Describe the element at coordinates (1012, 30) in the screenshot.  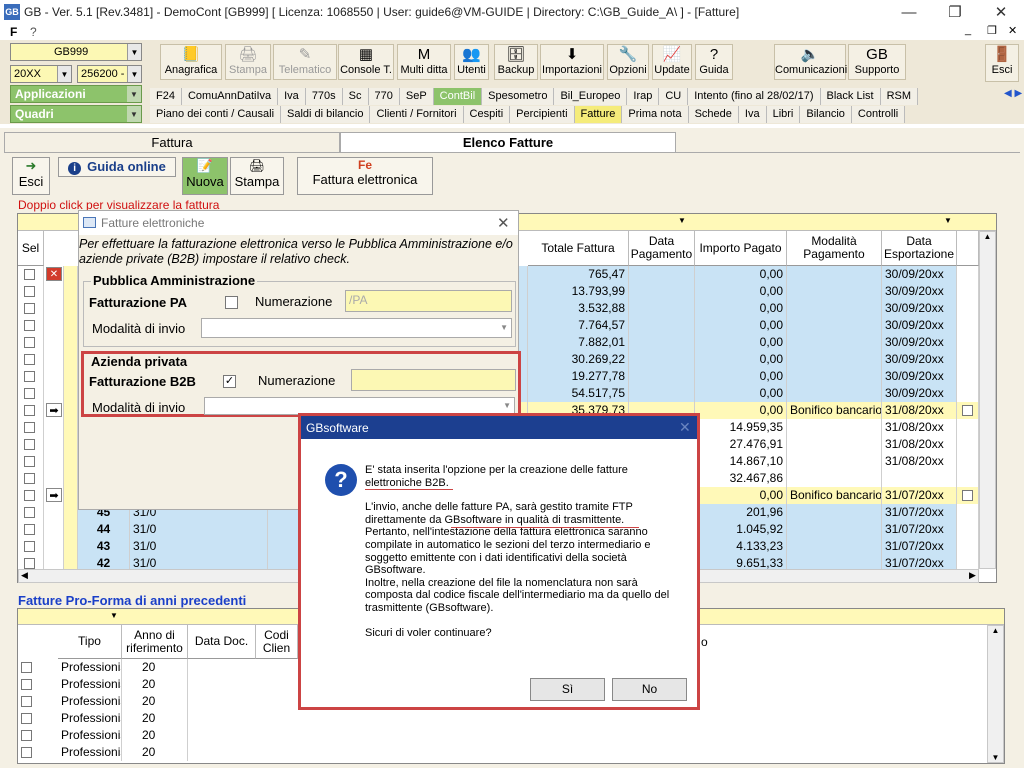
I see `mdi-close: ✕` at that location.